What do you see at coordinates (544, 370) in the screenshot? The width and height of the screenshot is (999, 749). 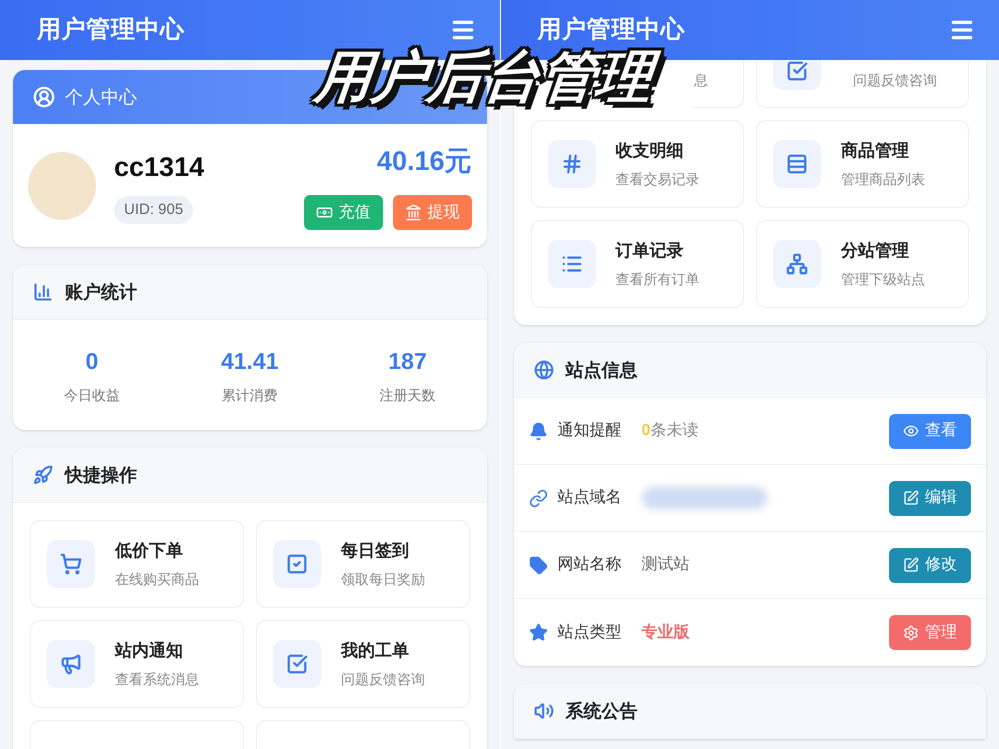 I see `globe-icon` at bounding box center [544, 370].